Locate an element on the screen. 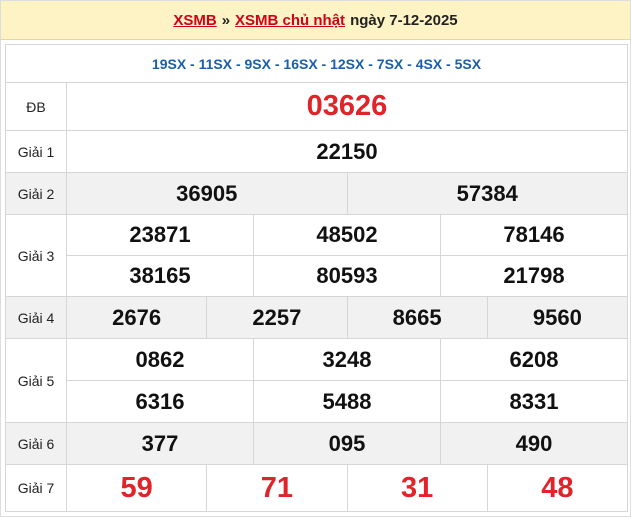 This screenshot has height=517, width=631. prize-row-g2: Giải 2 36905 57384 is located at coordinates (316, 193).